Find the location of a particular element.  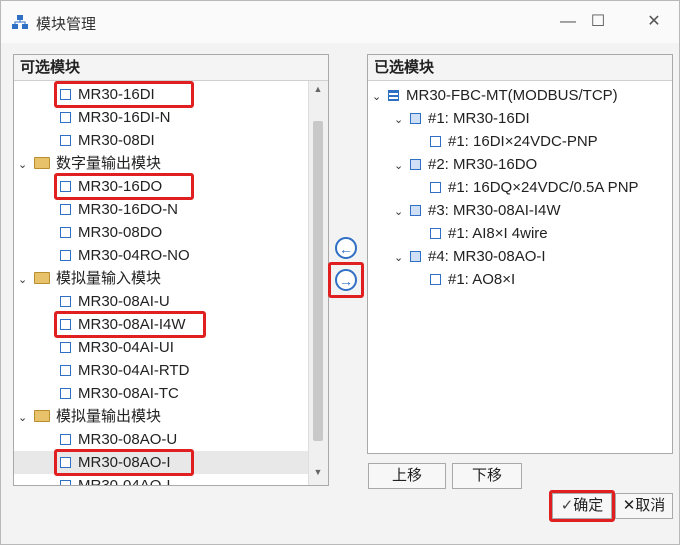

row-label: MR30-08AI-U is located at coordinates (124, 301).